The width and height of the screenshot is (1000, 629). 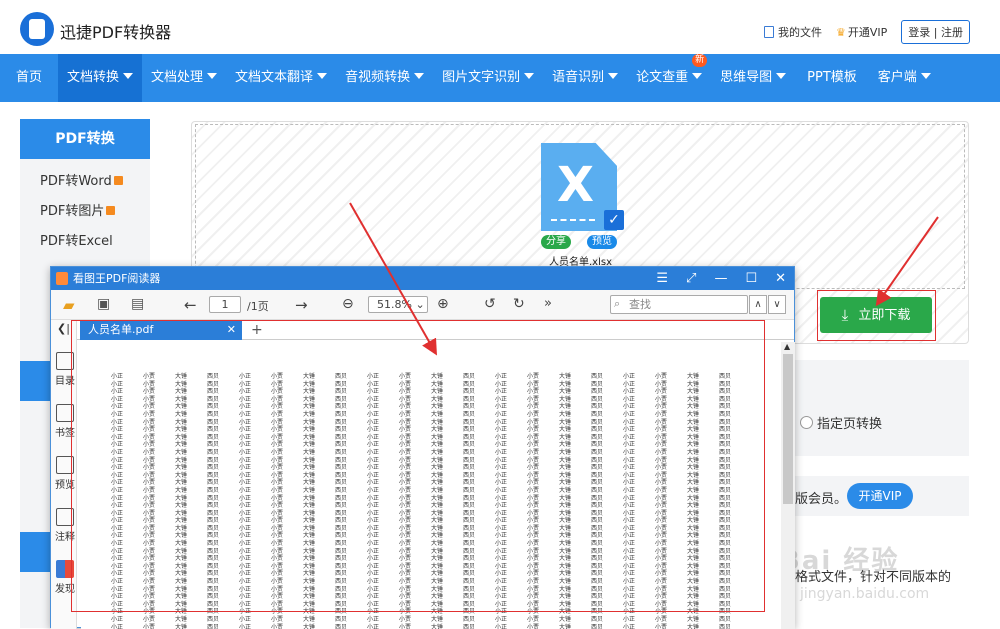 I want to click on nav-label: 音视频转换, so click(x=378, y=77).